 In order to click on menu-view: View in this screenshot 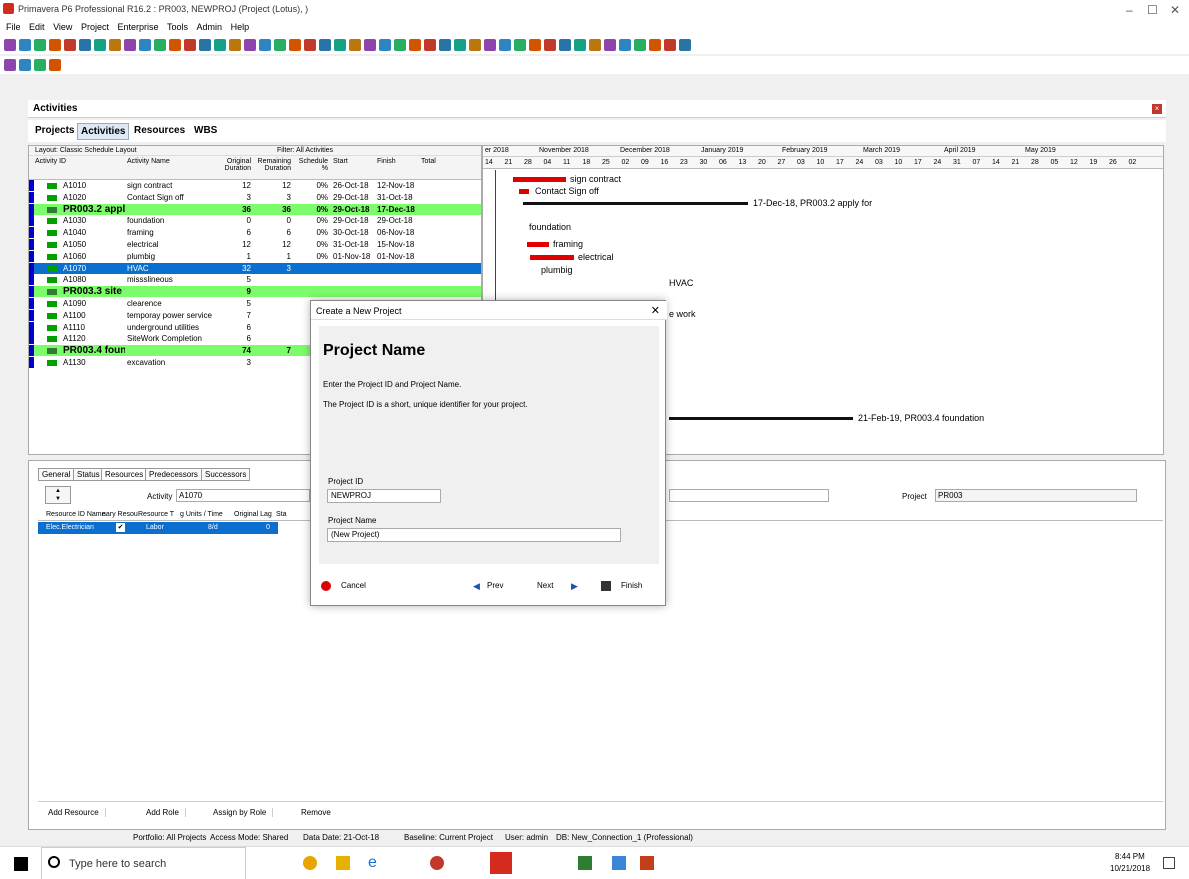, I will do `click(62, 27)`.